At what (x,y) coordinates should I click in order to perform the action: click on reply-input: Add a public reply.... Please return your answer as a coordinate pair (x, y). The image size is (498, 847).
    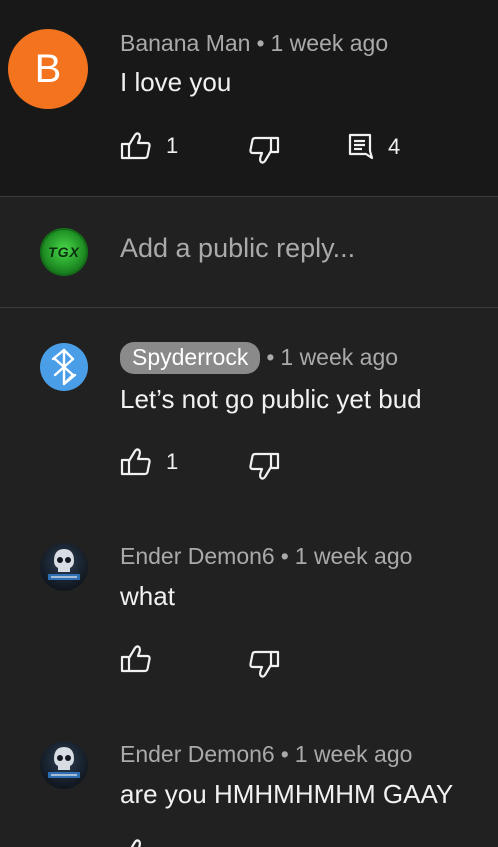
    Looking at the image, I should click on (237, 248).